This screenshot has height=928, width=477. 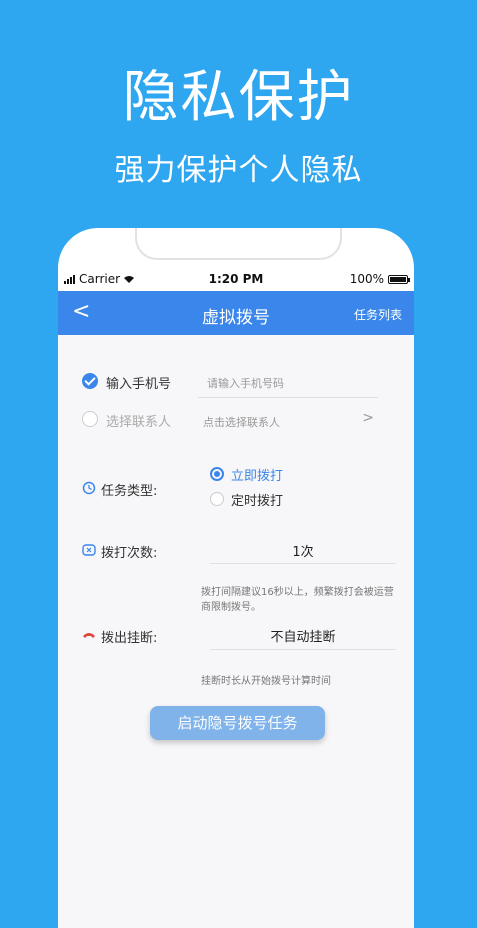 What do you see at coordinates (129, 491) in the screenshot?
I see `task-type-label: 任务类型:` at bounding box center [129, 491].